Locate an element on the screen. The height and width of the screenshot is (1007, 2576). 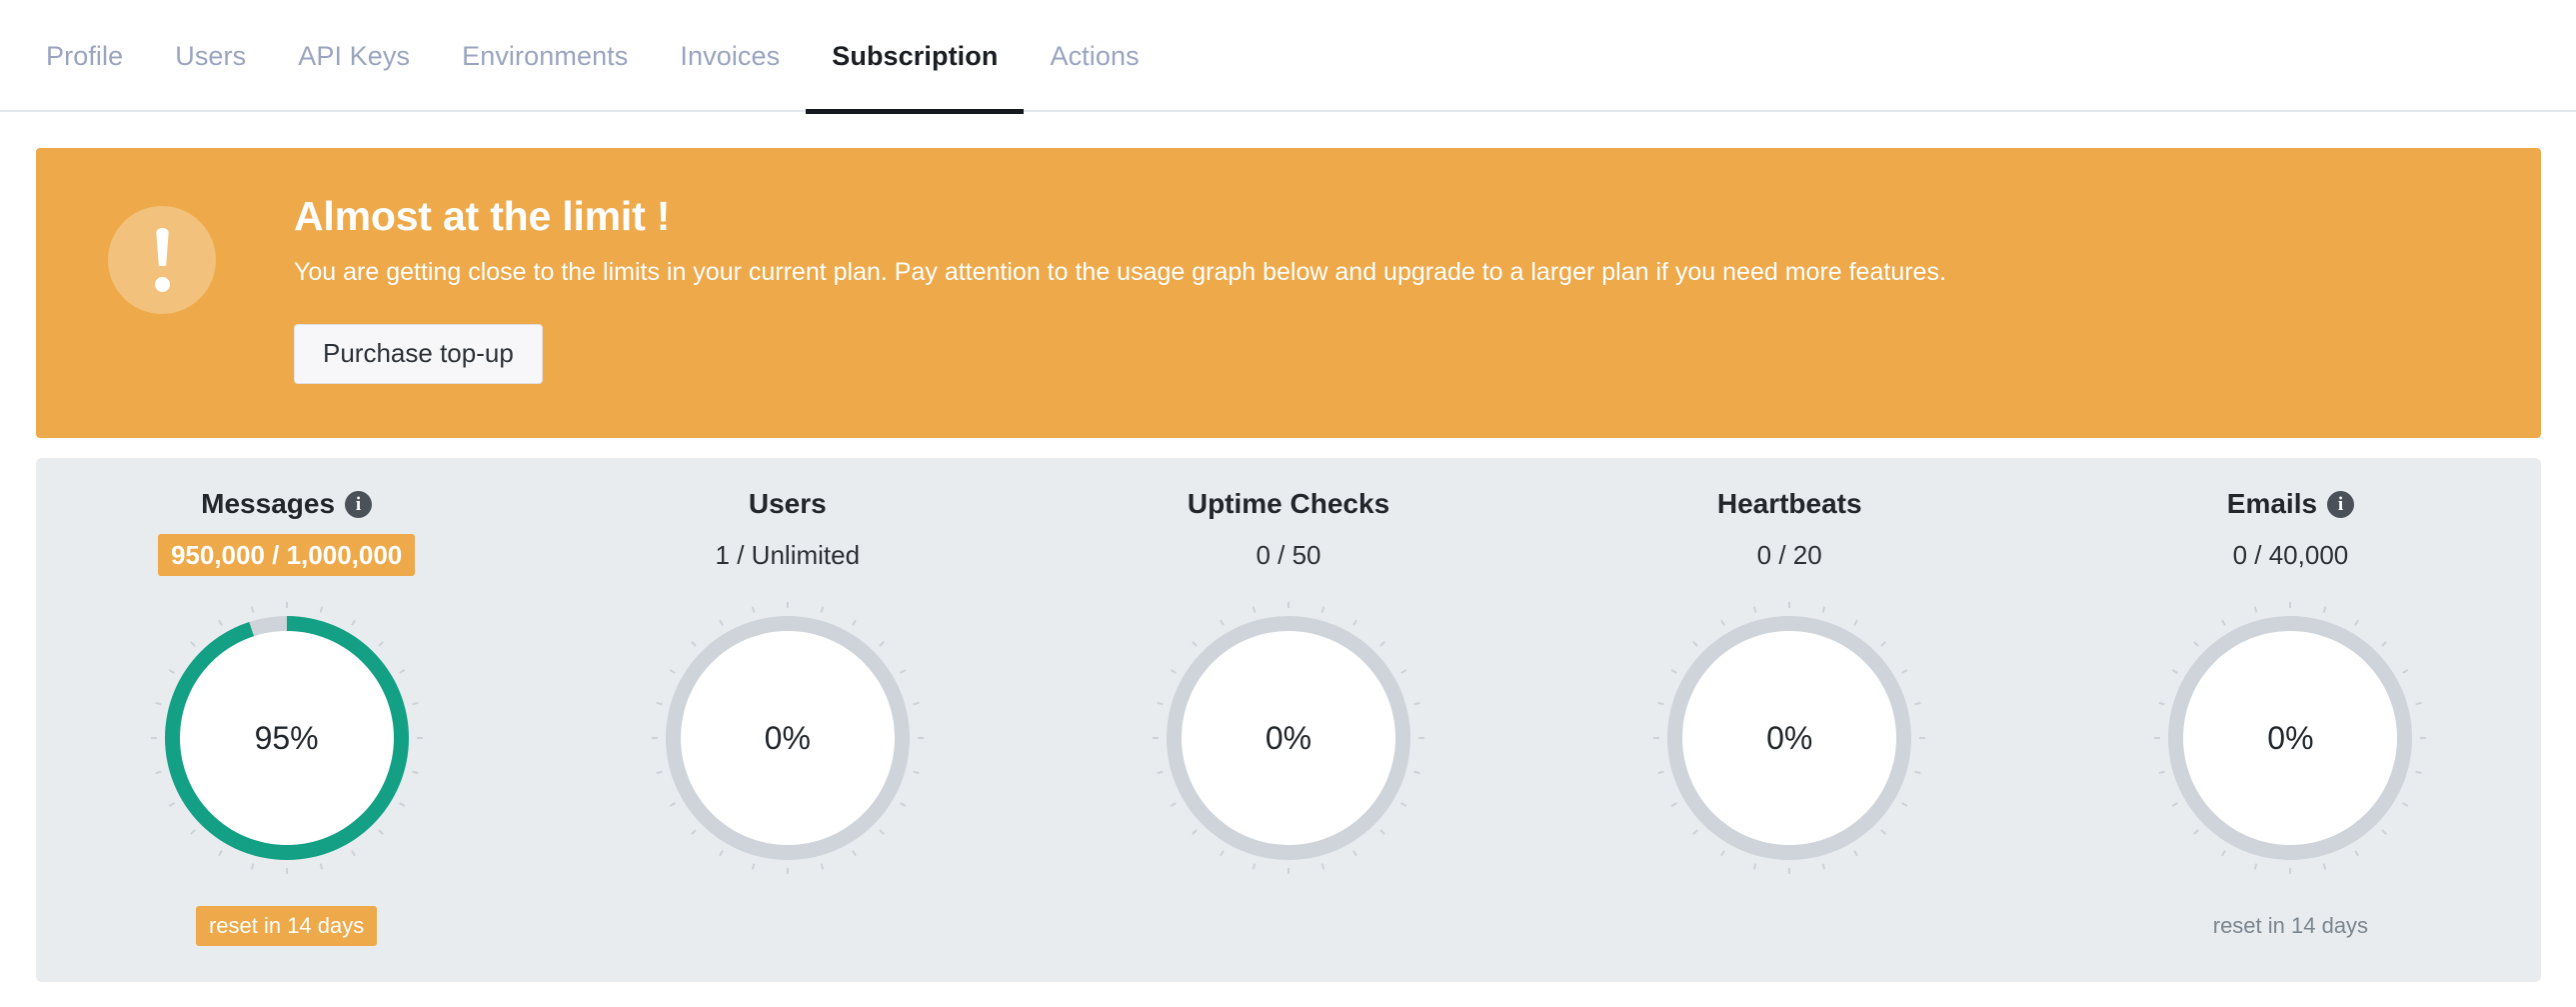
tab-invoices: Invoices is located at coordinates (730, 56).